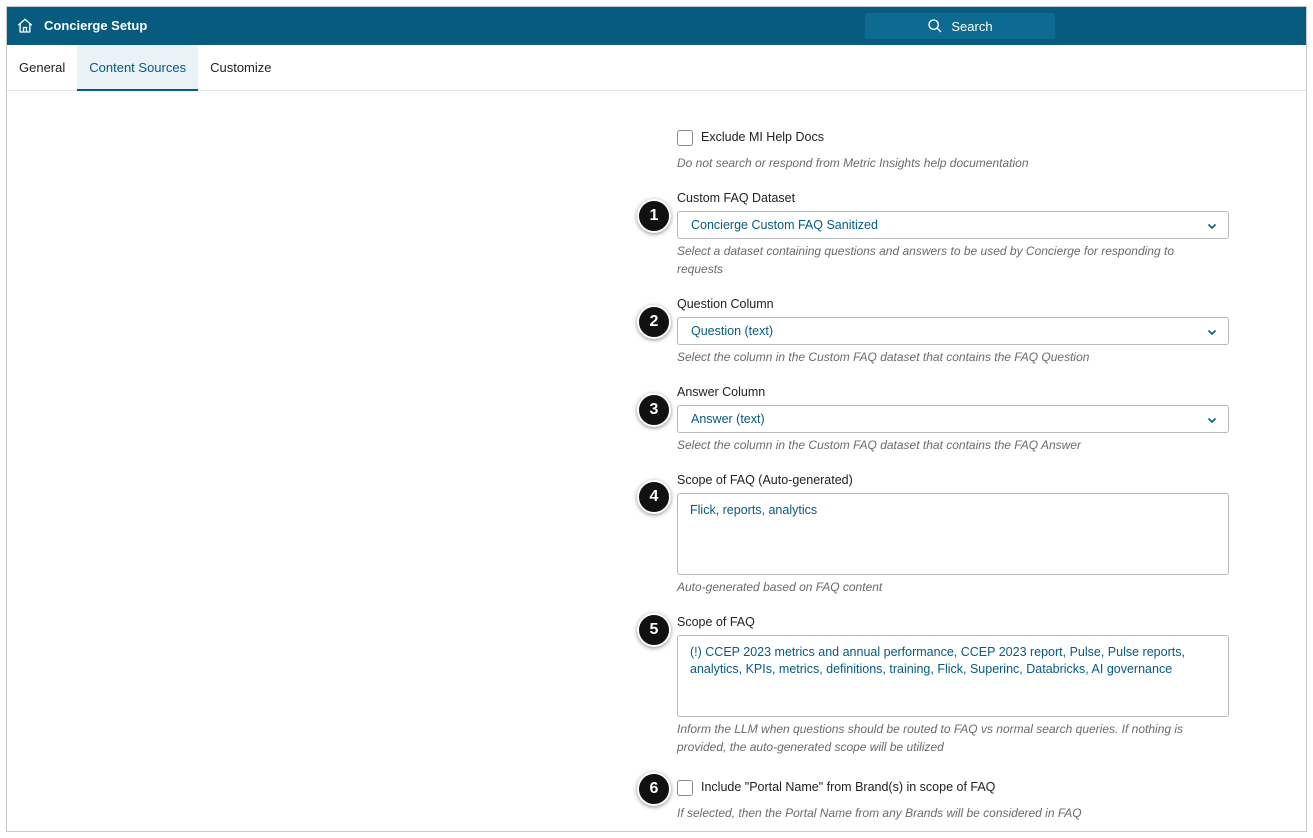  I want to click on home-icon, so click(25, 26).